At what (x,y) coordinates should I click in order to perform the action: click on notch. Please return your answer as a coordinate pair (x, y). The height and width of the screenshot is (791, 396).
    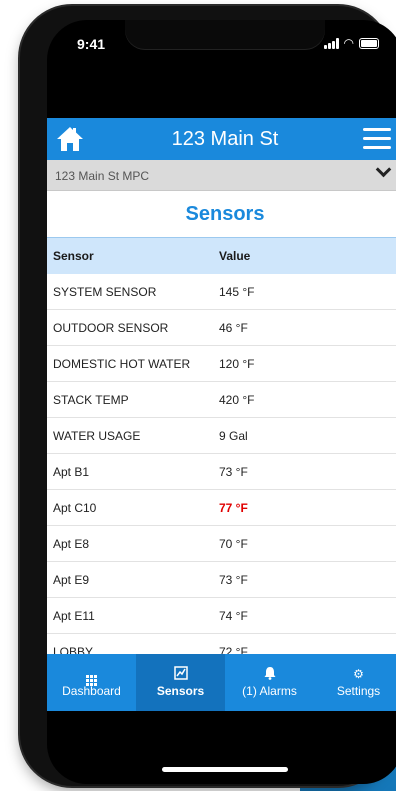
    Looking at the image, I should click on (225, 35).